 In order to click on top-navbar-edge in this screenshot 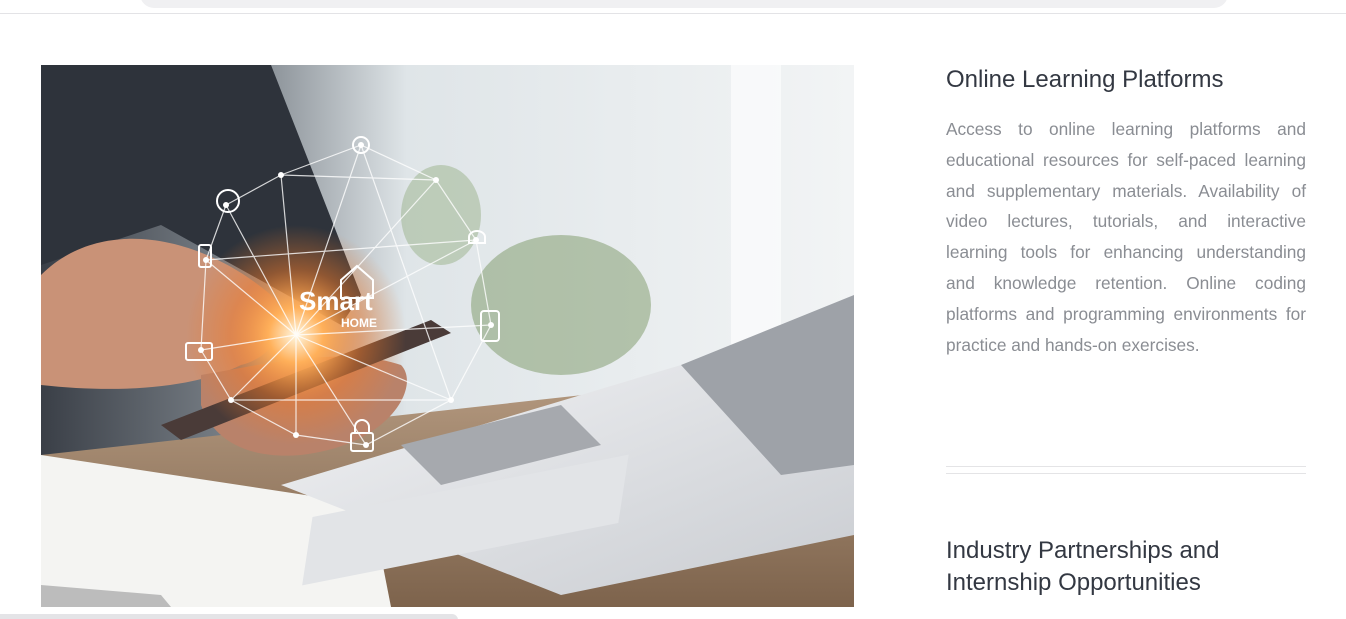, I will do `click(673, 7)`.